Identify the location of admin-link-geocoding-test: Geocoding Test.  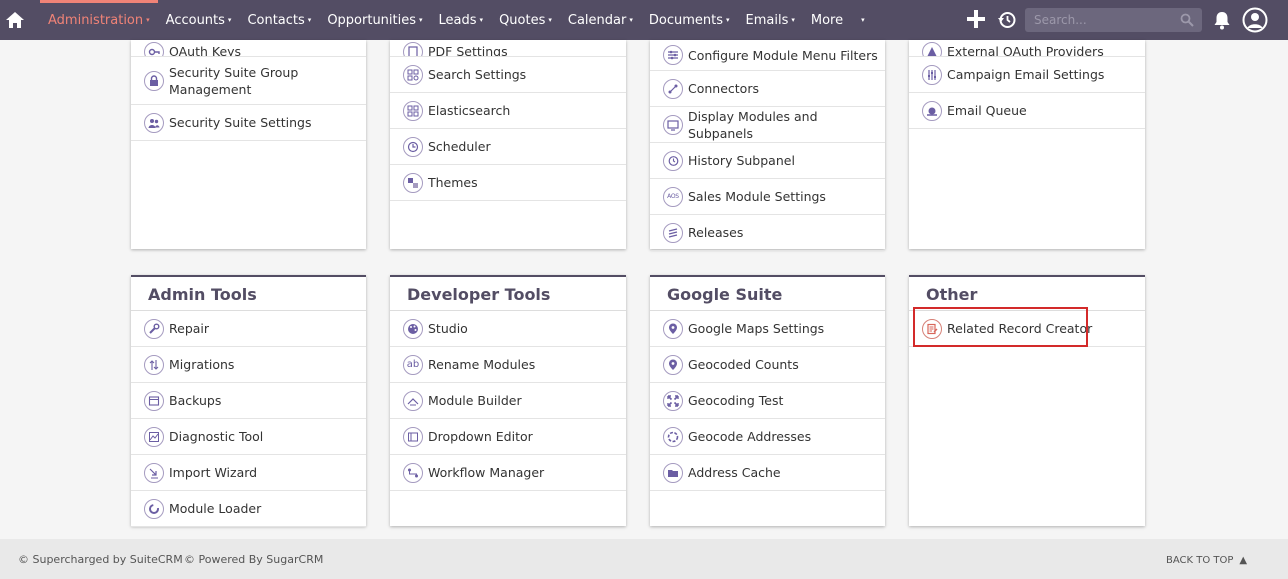
(767, 401).